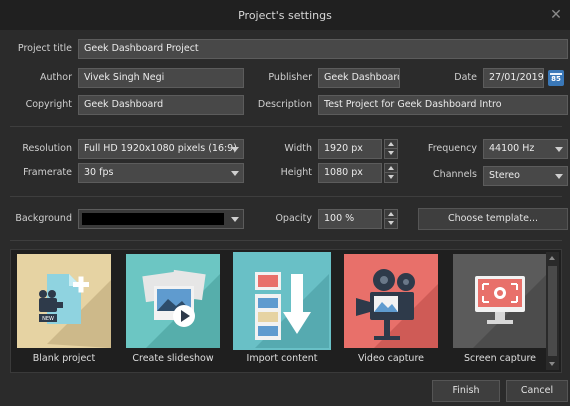  What do you see at coordinates (43, 218) in the screenshot?
I see `background-label: Background` at bounding box center [43, 218].